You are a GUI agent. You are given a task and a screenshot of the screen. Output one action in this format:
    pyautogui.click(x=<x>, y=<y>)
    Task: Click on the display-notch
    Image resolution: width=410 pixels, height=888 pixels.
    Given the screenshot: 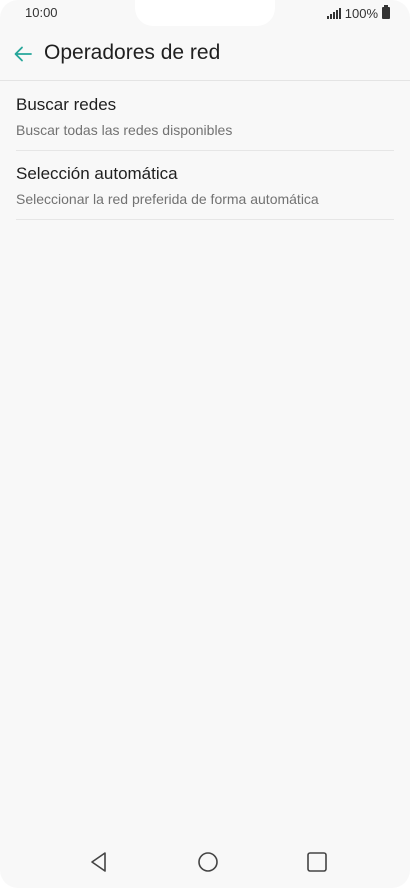 What is the action you would take?
    pyautogui.click(x=205, y=13)
    